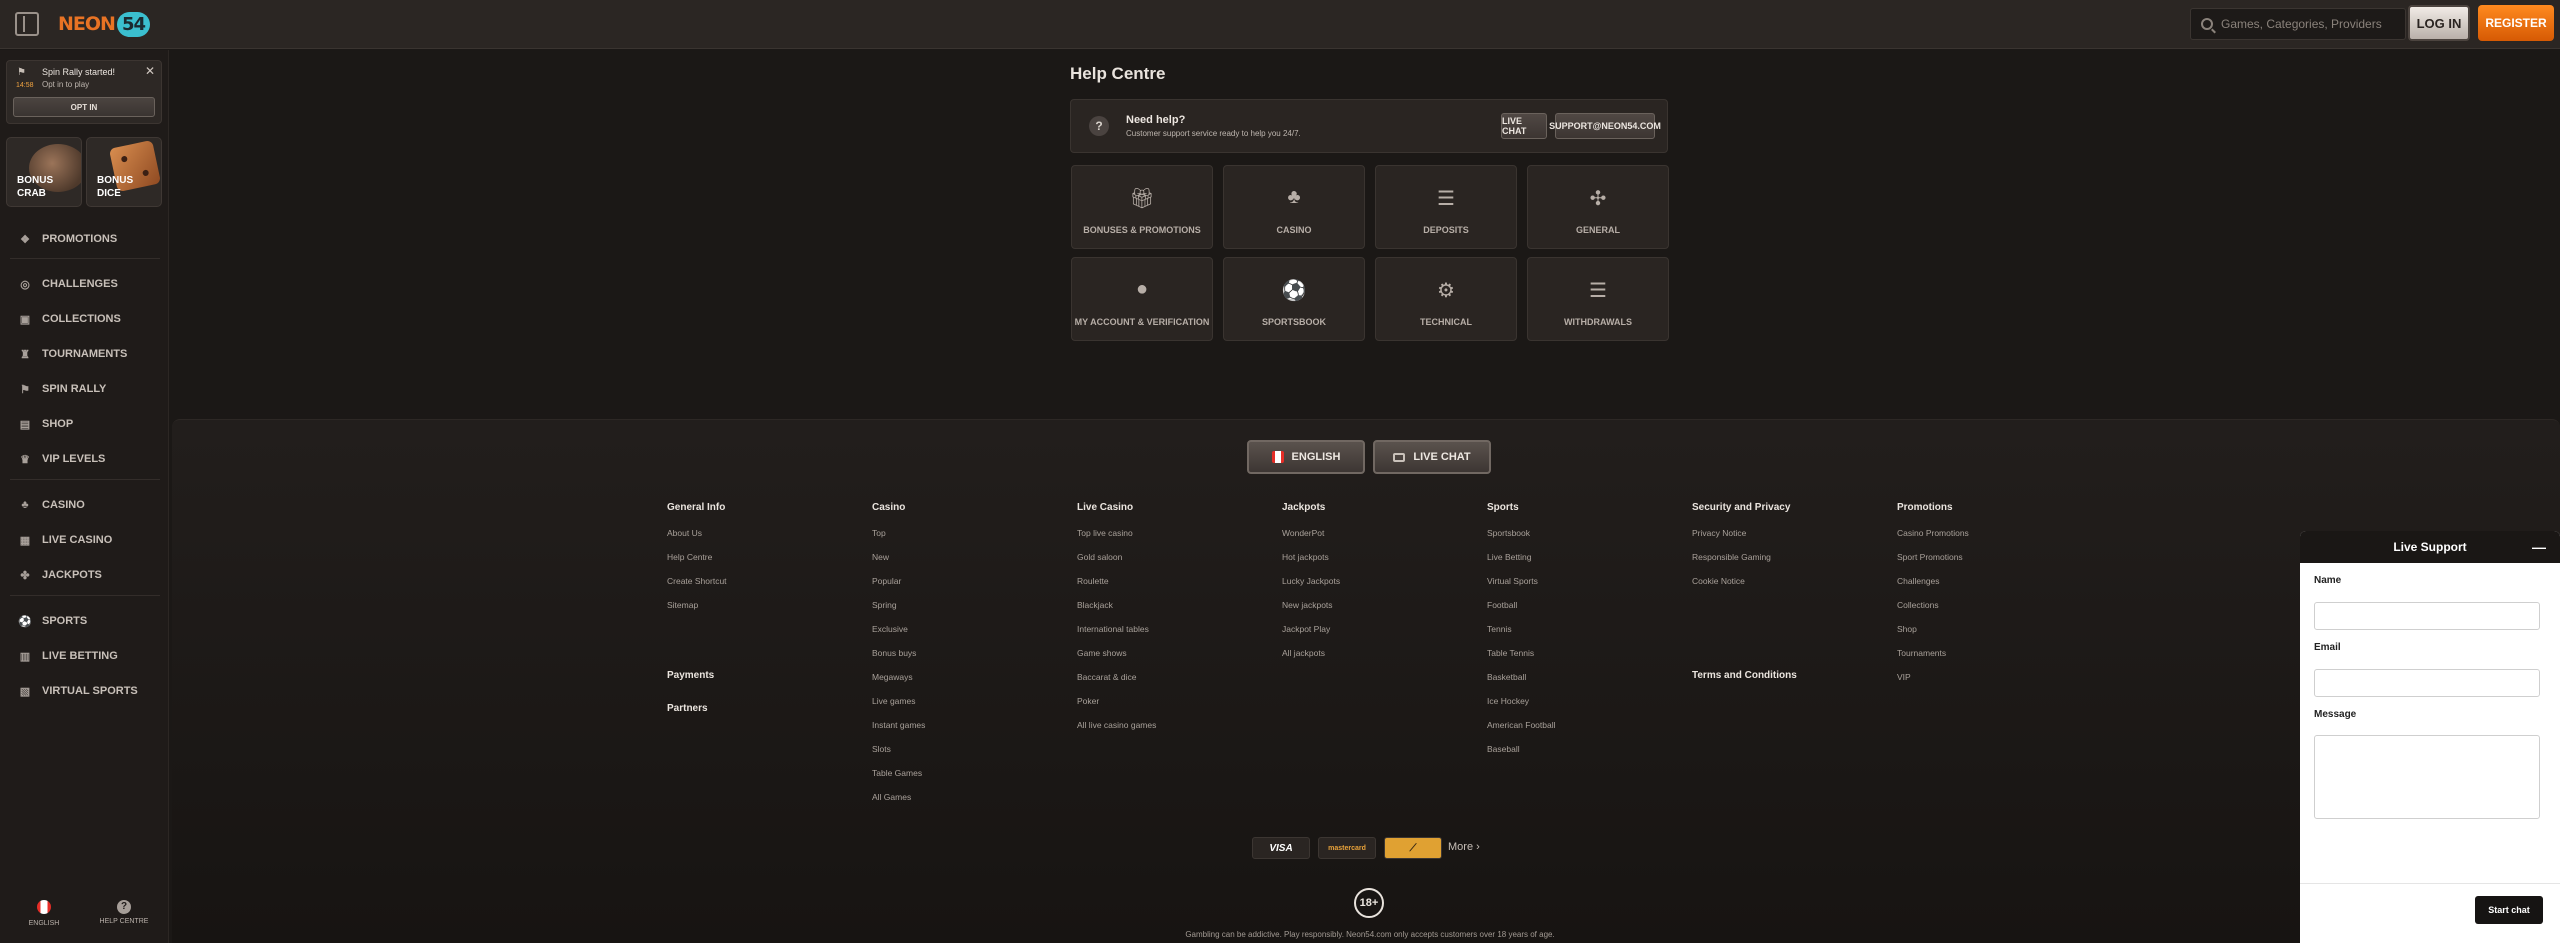 Image resolution: width=2560 pixels, height=943 pixels. What do you see at coordinates (684, 533) in the screenshot?
I see `footer-link: About Us` at bounding box center [684, 533].